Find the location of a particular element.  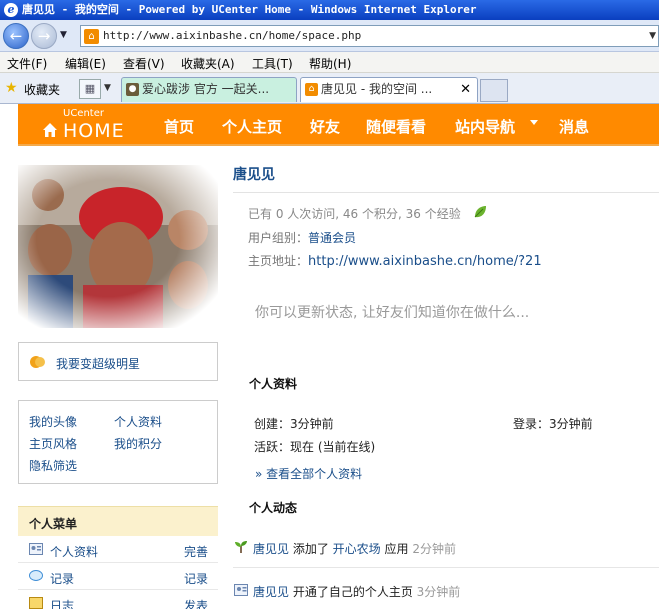

feed-item: 唐见见 添加了 开心农场 应用 2分钟前 is located at coordinates (446, 549).